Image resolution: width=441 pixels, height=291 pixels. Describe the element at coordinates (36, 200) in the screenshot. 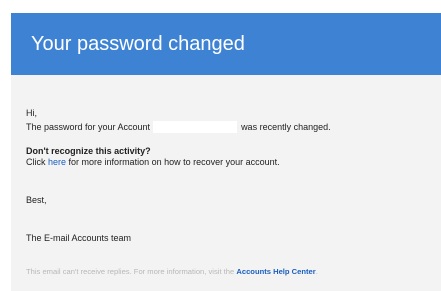

I see `sign-off-text: Best,` at that location.